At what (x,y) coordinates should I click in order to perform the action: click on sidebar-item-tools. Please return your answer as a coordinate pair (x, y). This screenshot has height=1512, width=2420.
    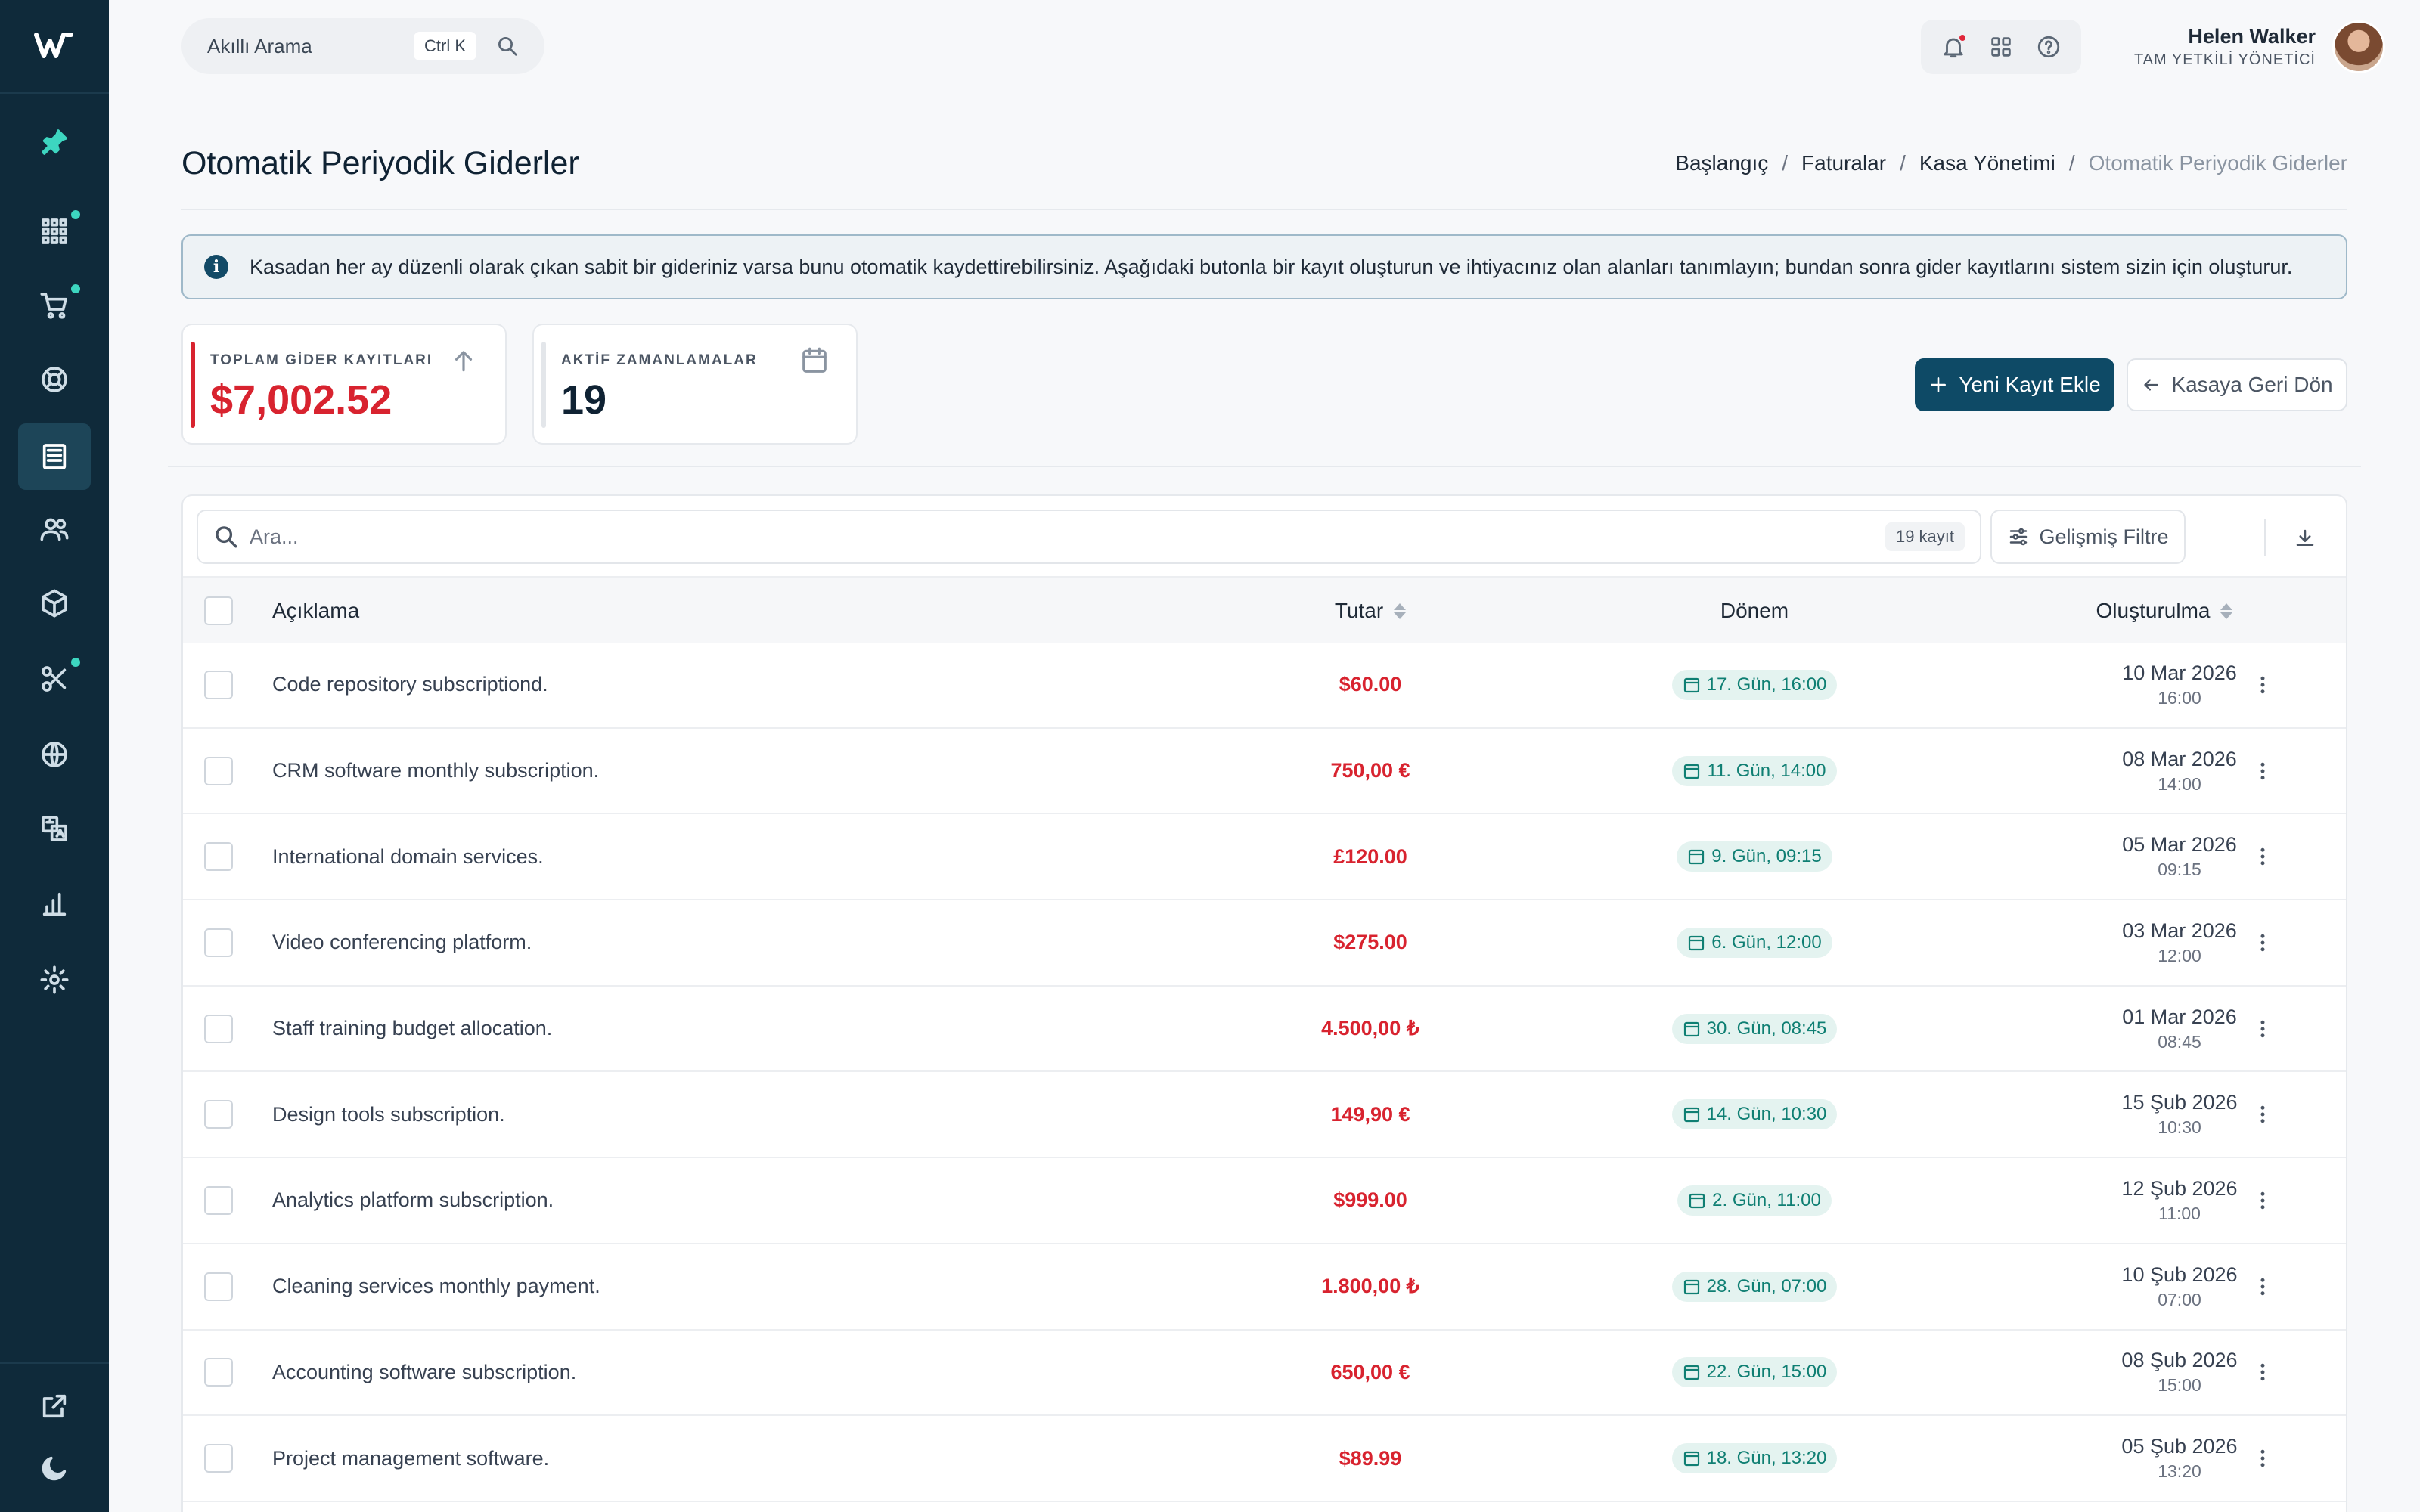
    Looking at the image, I should click on (54, 679).